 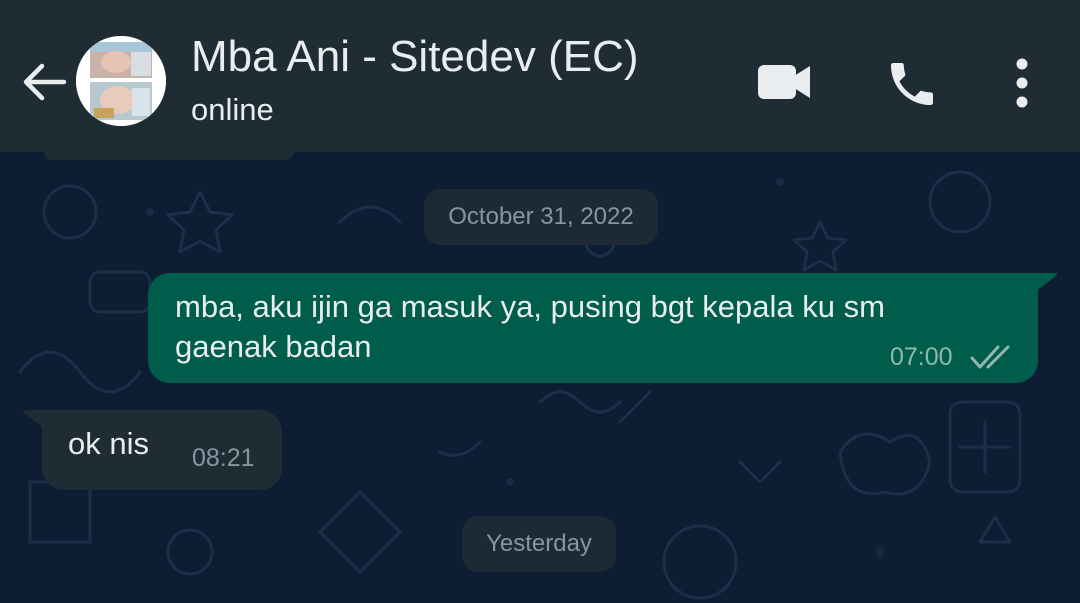 What do you see at coordinates (169, 156) in the screenshot?
I see `previous-message-bubble-edge` at bounding box center [169, 156].